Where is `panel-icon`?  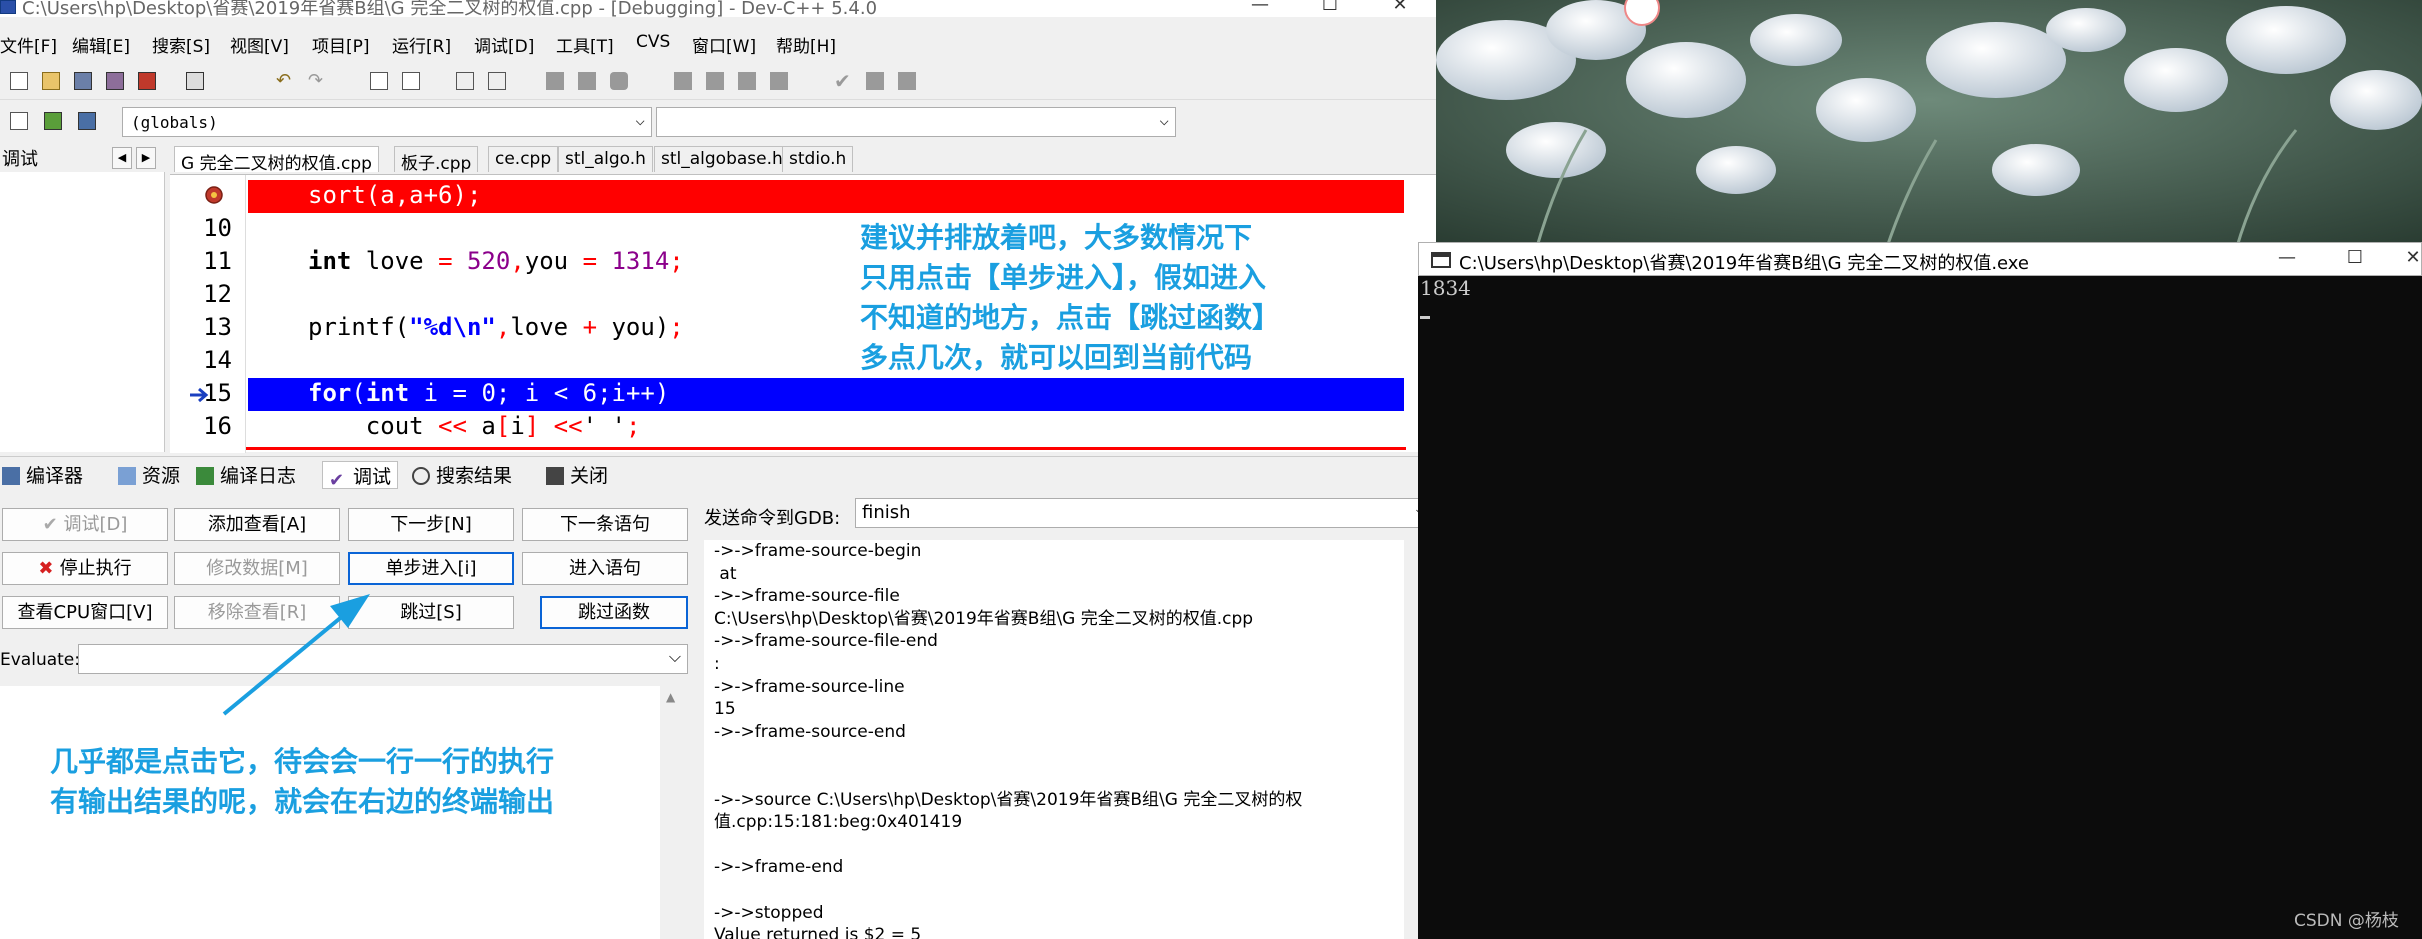 panel-icon is located at coordinates (746, 80).